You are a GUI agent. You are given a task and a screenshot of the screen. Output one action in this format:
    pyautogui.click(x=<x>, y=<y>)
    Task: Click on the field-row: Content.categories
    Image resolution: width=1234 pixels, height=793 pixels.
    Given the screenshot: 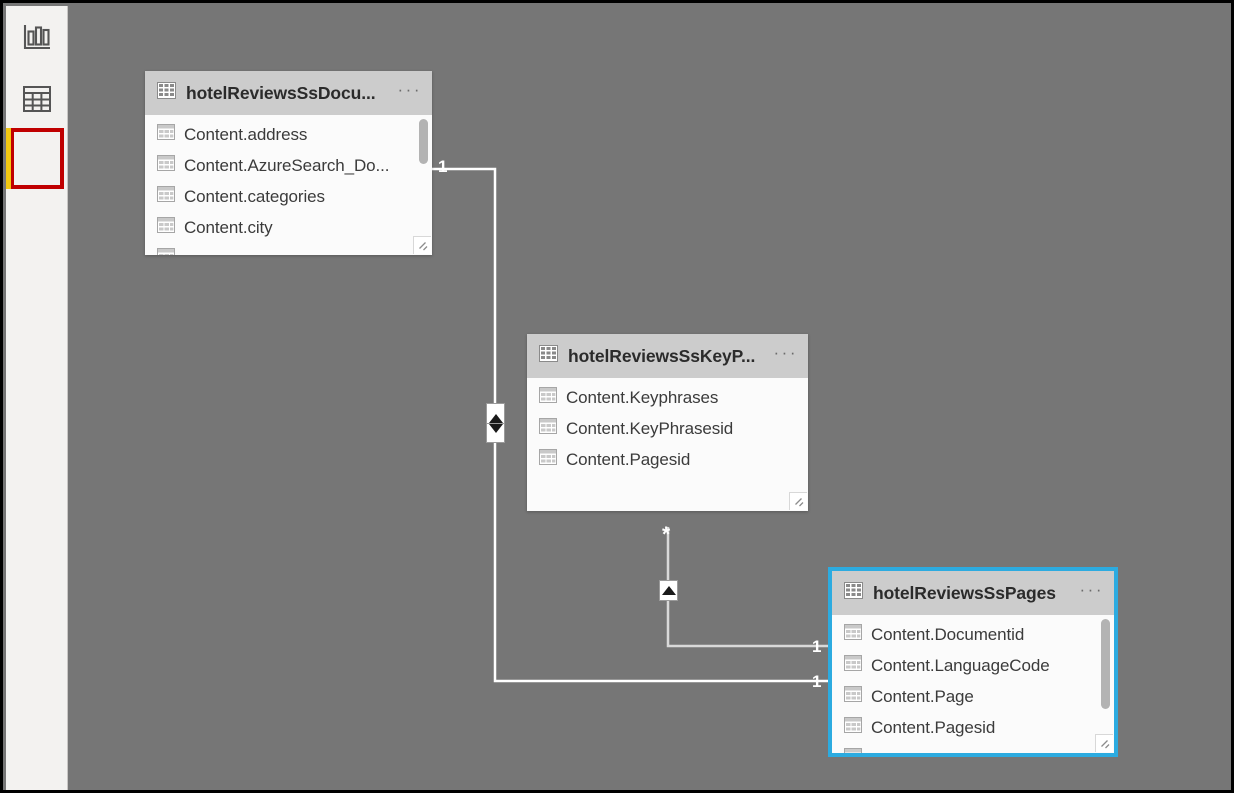 What is the action you would take?
    pyautogui.click(x=288, y=196)
    